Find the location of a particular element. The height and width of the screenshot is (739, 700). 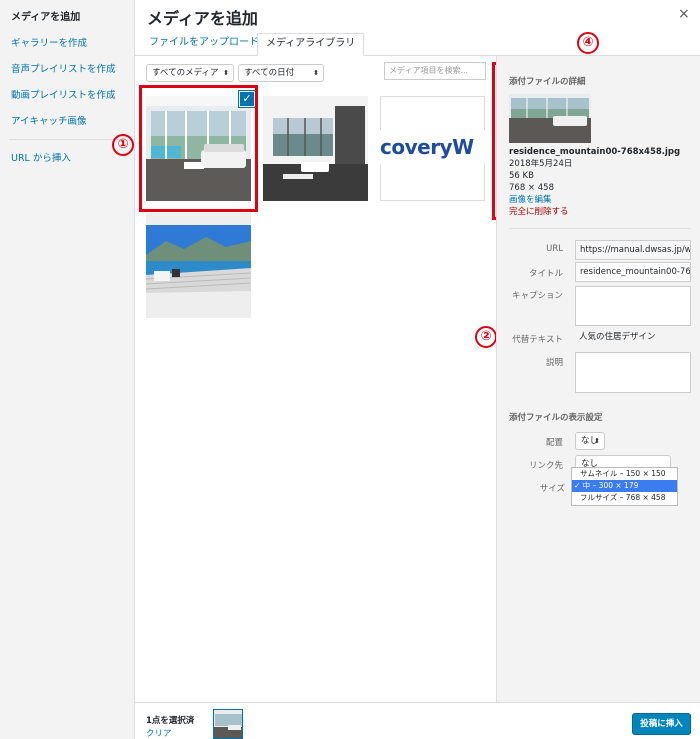

sidebar-item-add-media: メディアを追加 is located at coordinates (72, 15).